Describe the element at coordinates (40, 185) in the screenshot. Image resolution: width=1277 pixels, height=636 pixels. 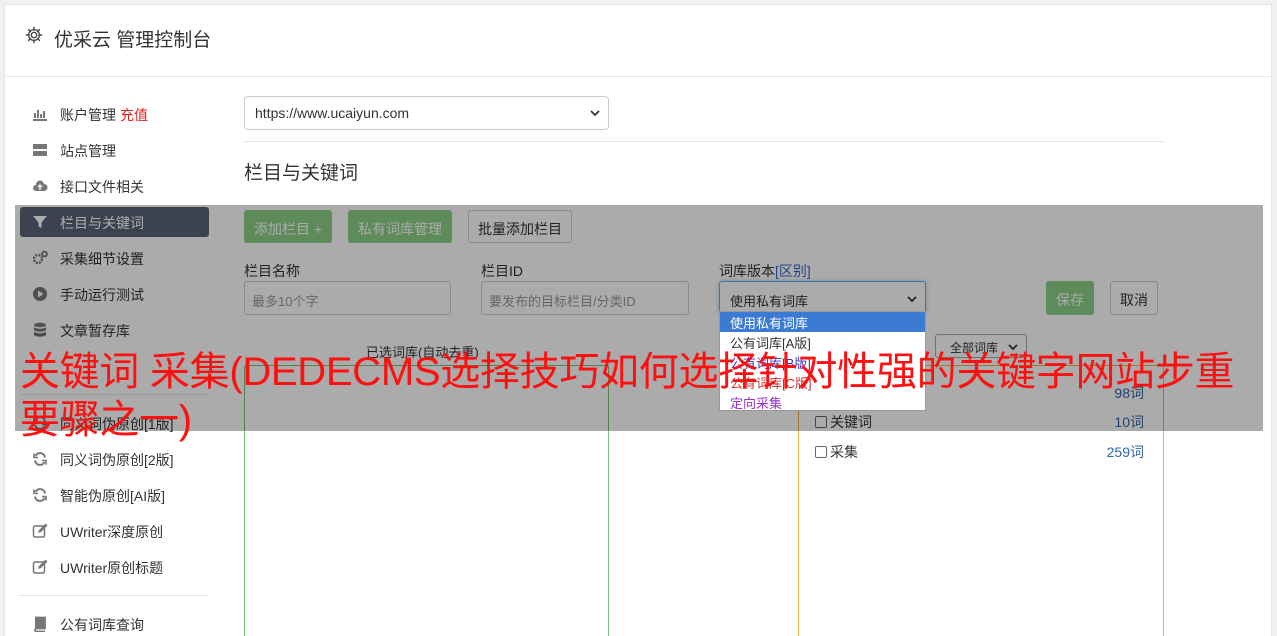
I see `cloud-upload-icon` at that location.